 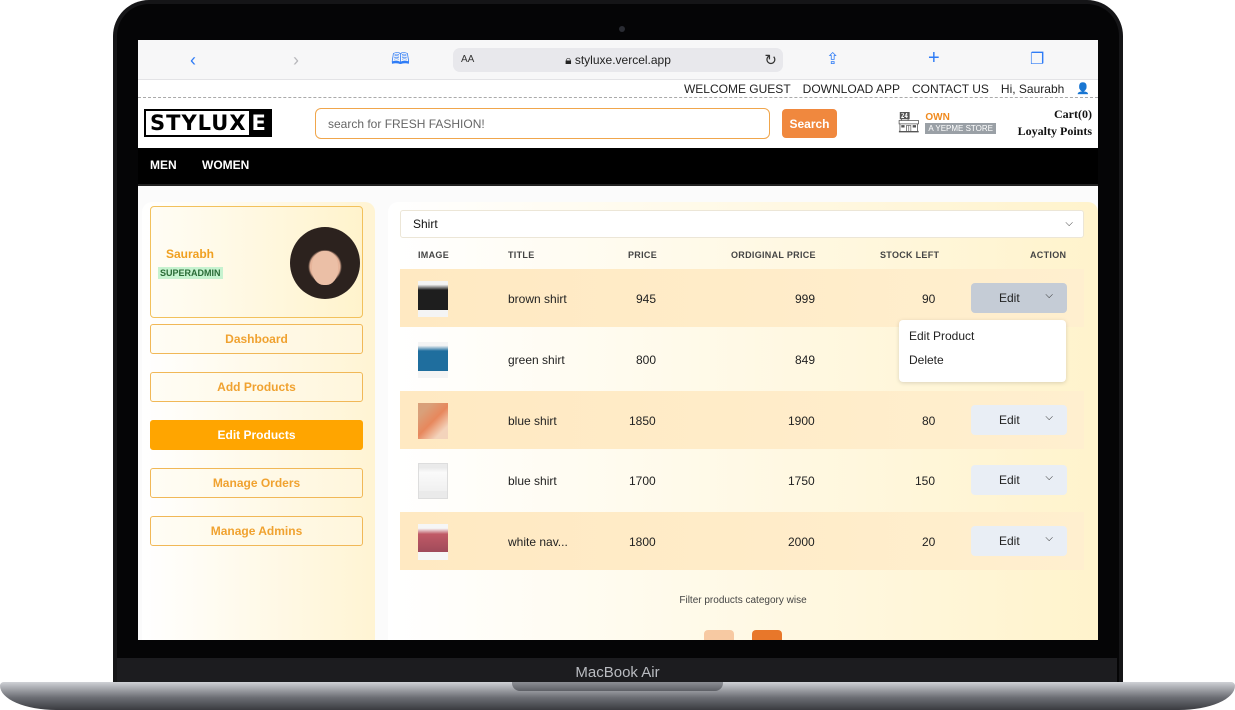 I want to click on loyalty-points-link: Loyalty Points, so click(x=1055, y=131).